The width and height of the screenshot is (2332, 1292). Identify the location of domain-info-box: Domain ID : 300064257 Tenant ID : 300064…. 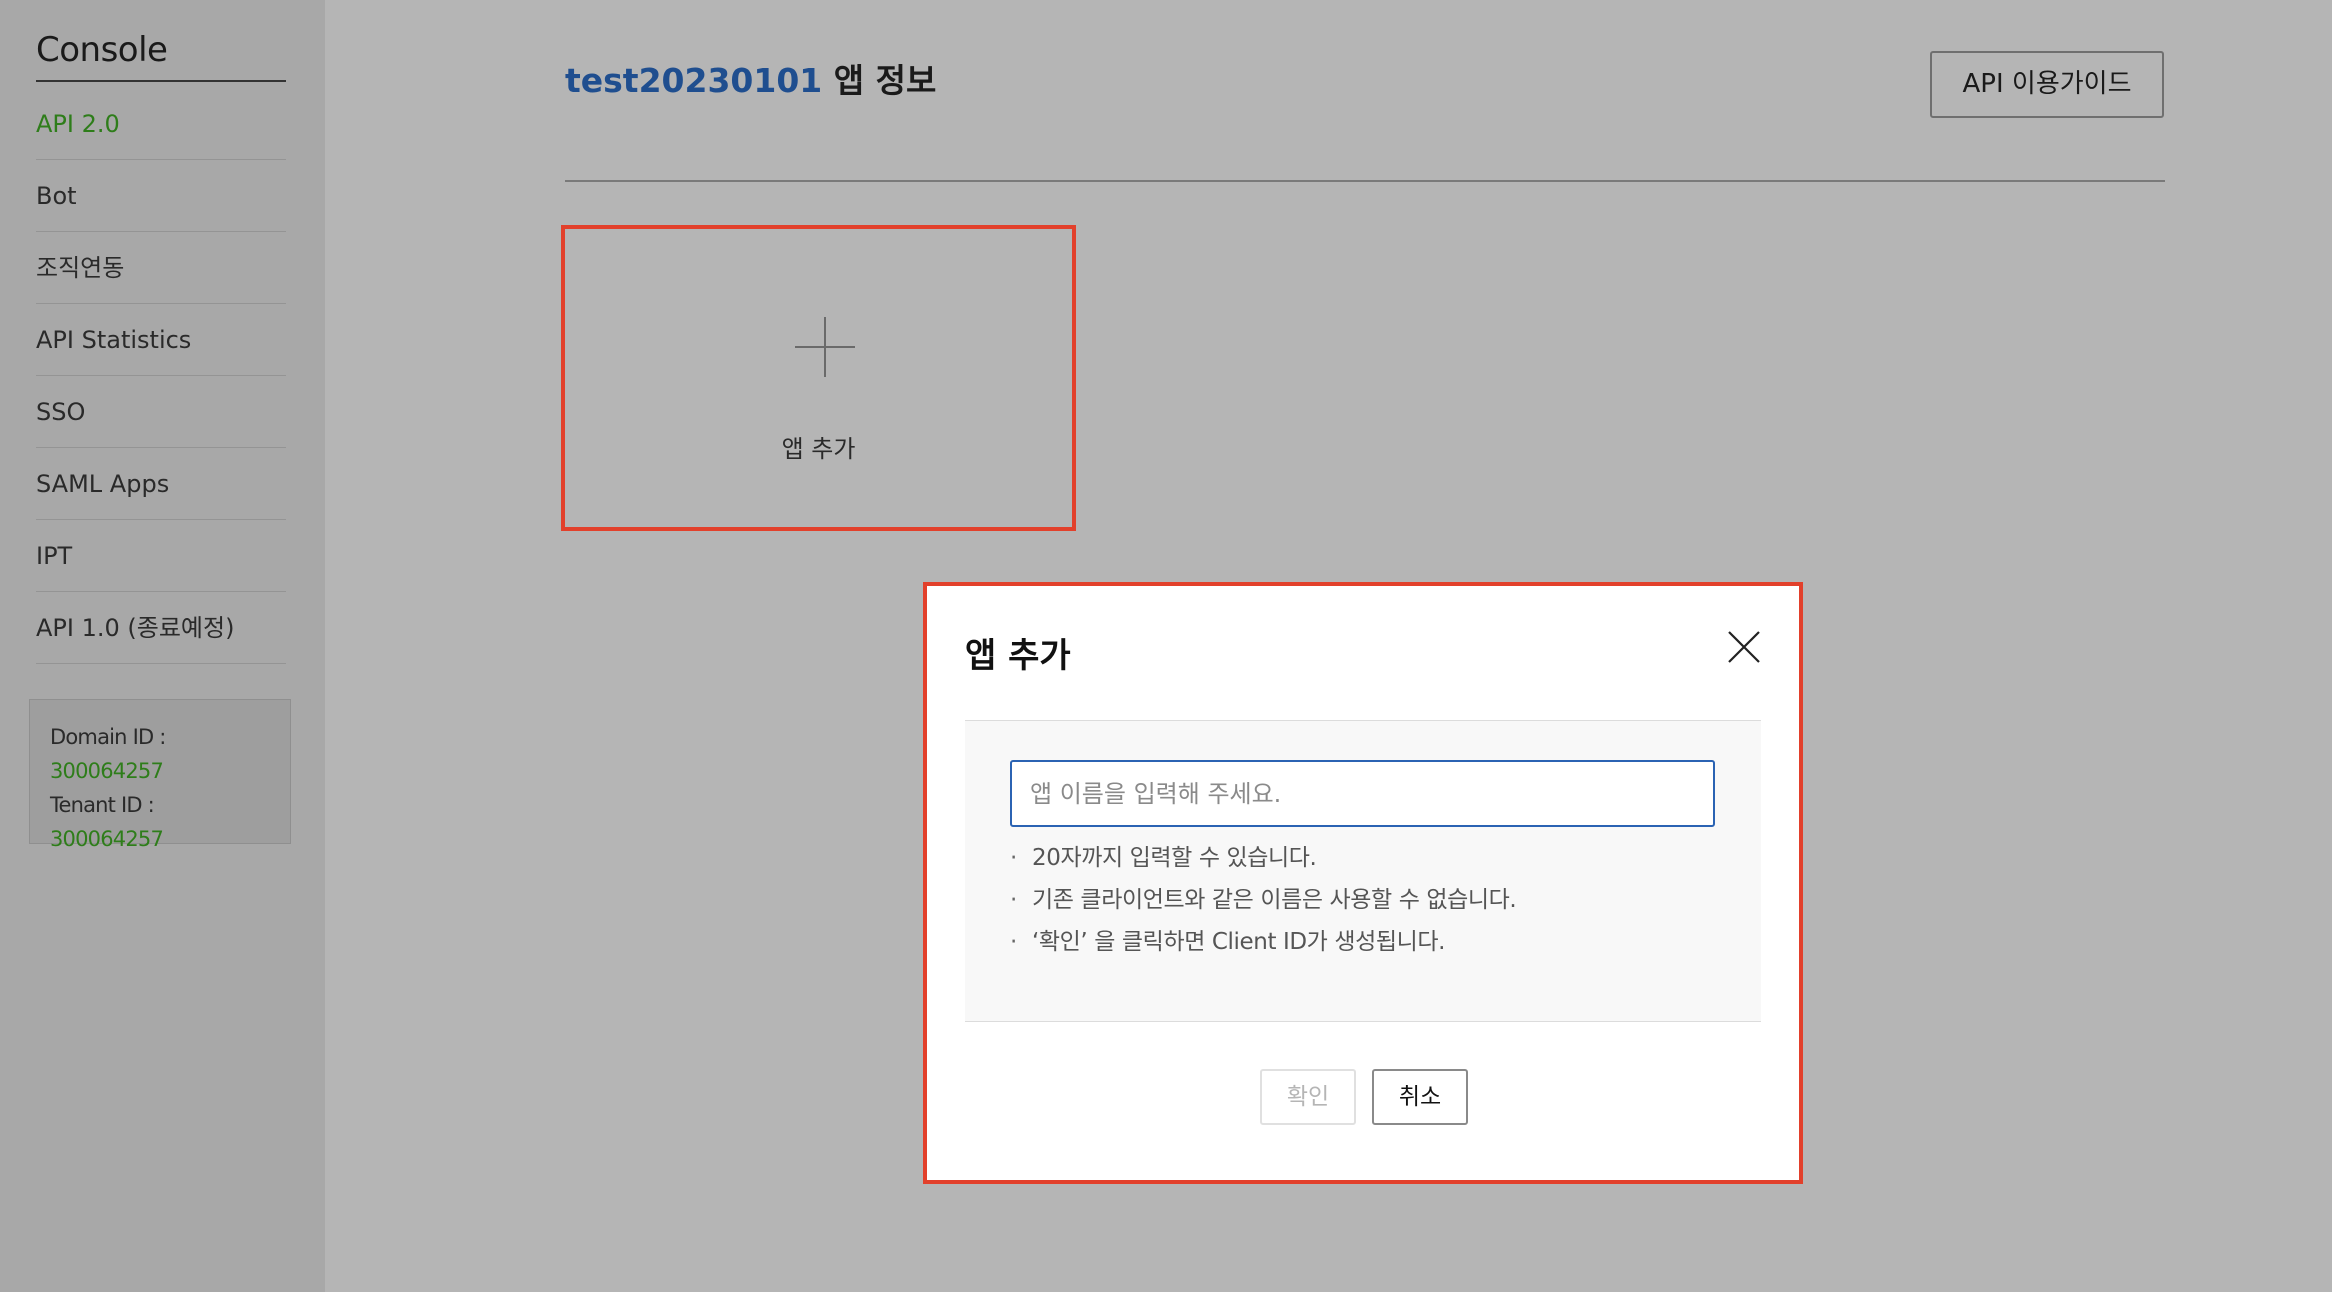
(160, 775).